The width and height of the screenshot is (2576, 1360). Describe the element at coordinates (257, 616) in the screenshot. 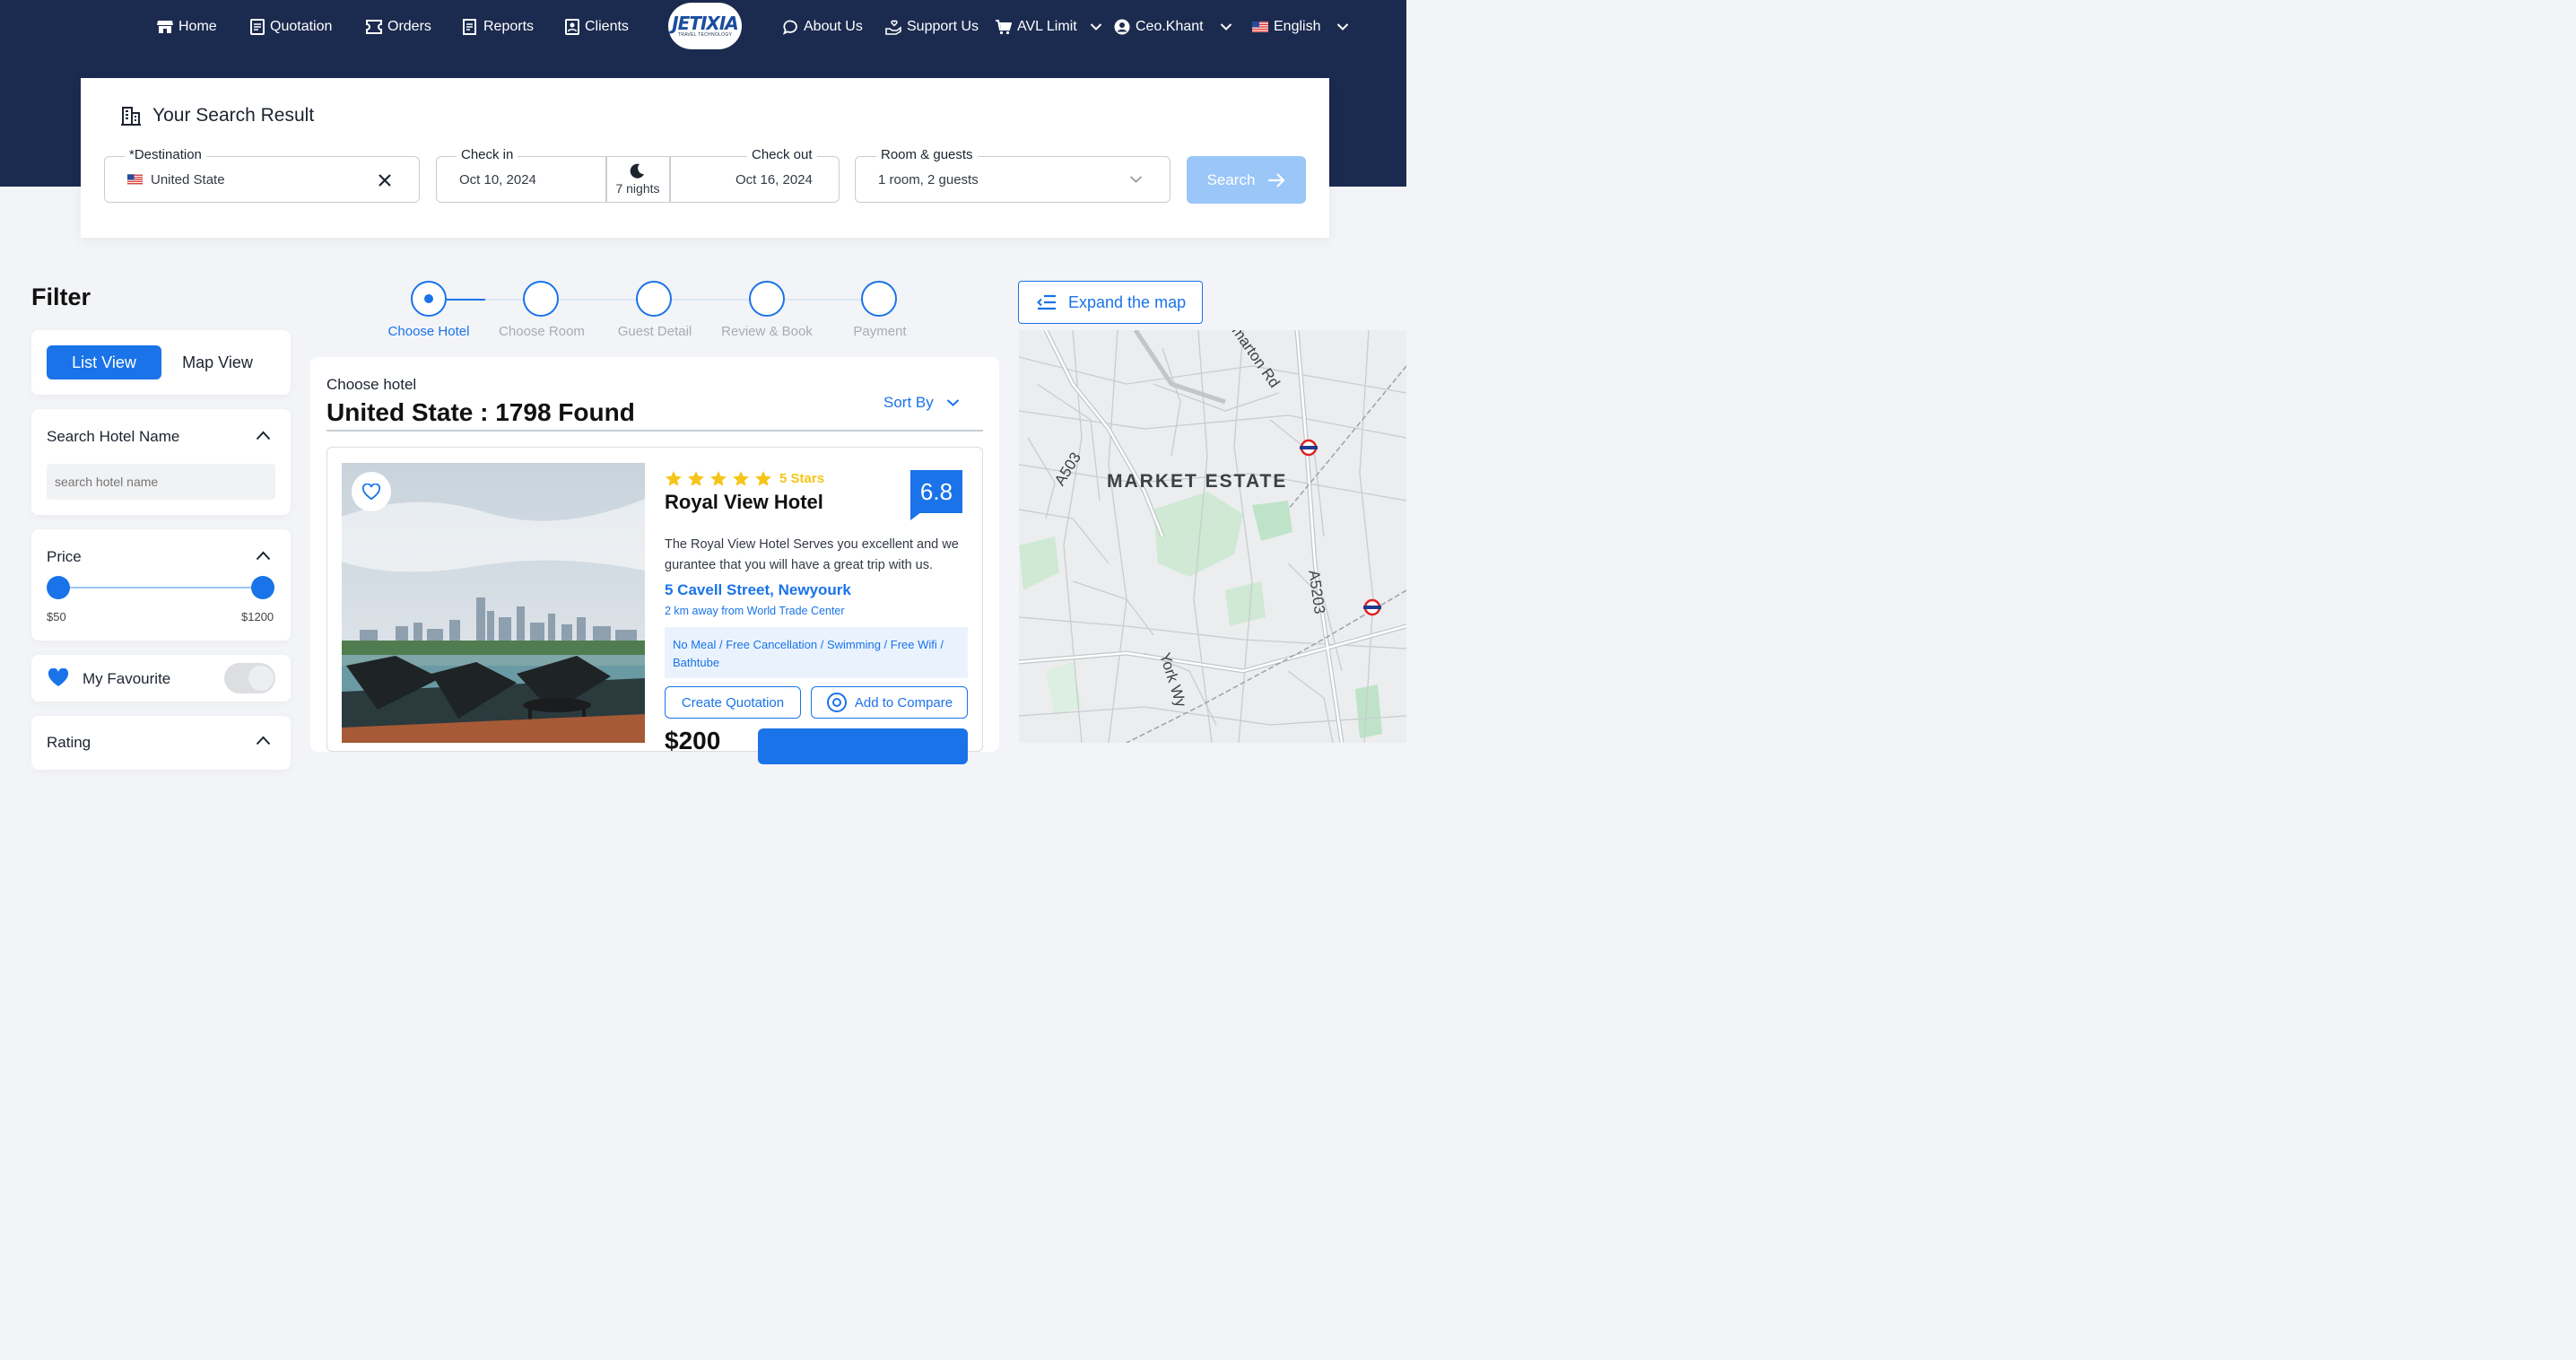

I see `price-max-label: $1200` at that location.